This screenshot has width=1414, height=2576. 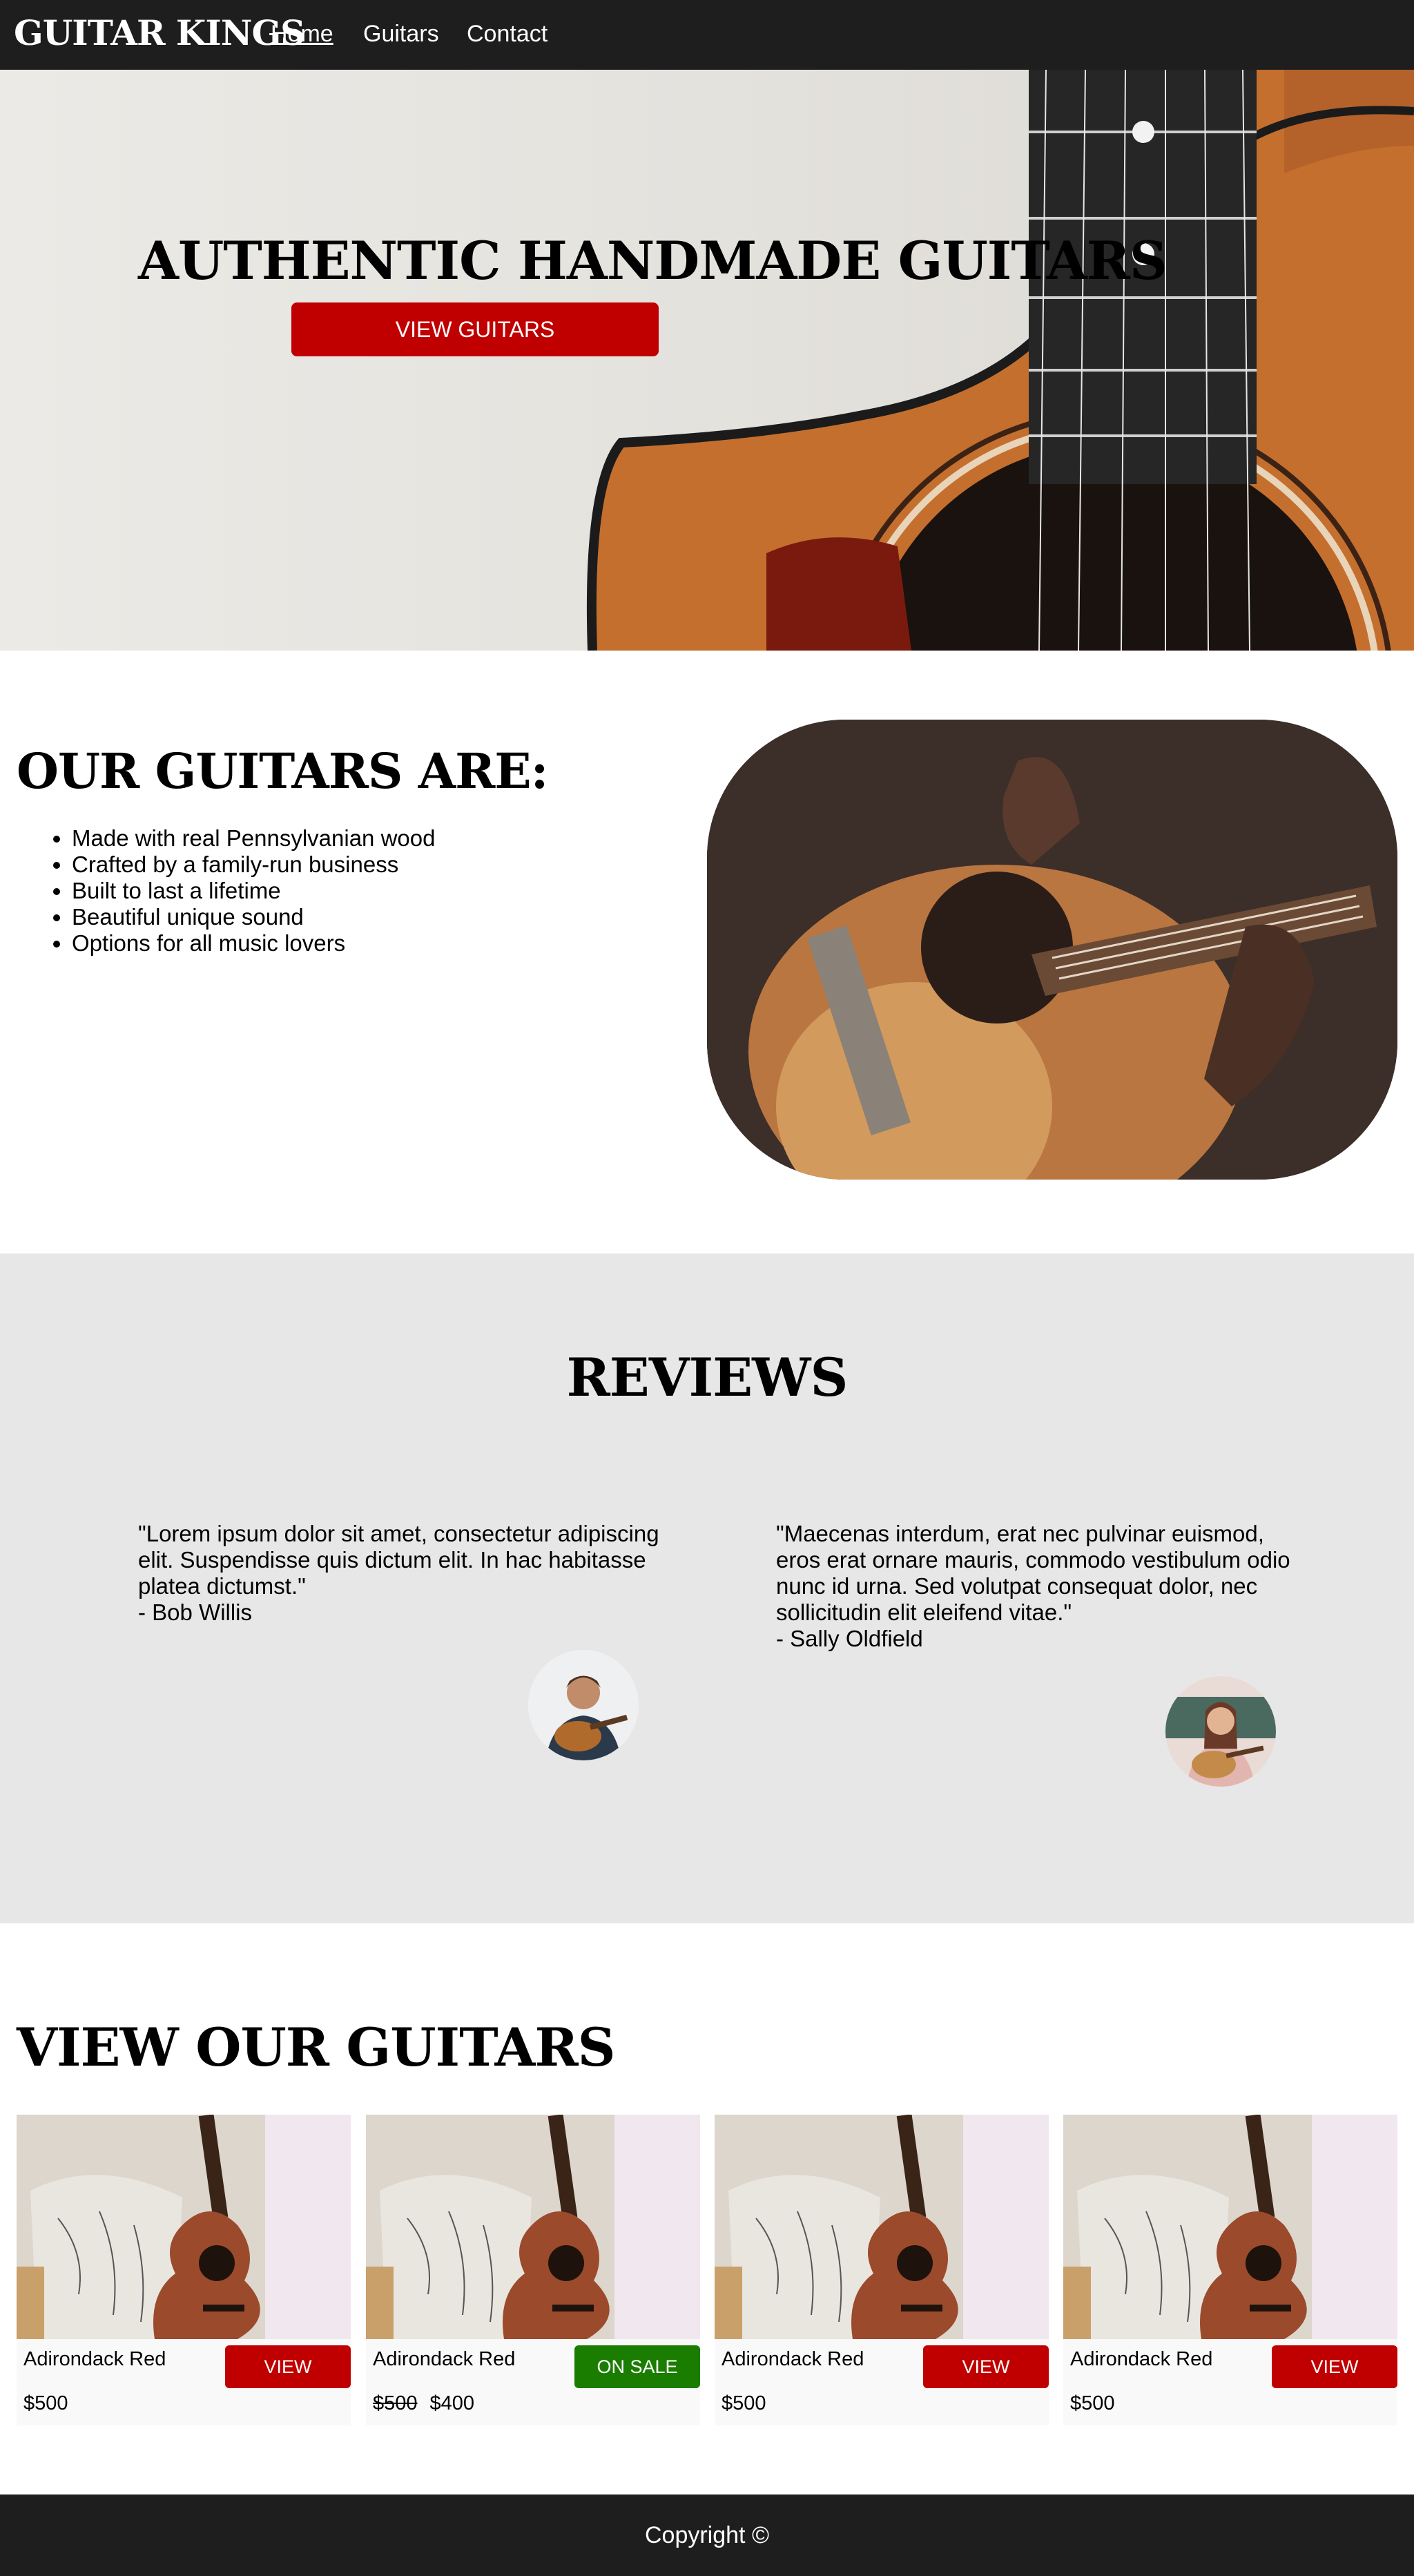 What do you see at coordinates (253, 838) in the screenshot?
I see `feature-item: Made with real Pennsylvanian wood` at bounding box center [253, 838].